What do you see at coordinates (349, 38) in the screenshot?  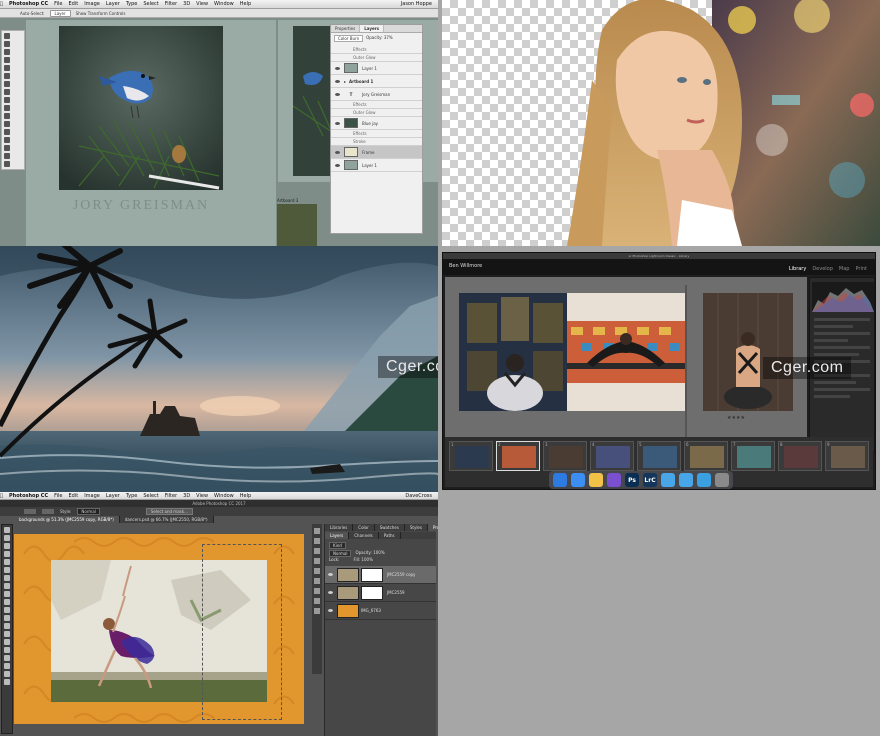 I see `blend-mode-select: Color Burn` at bounding box center [349, 38].